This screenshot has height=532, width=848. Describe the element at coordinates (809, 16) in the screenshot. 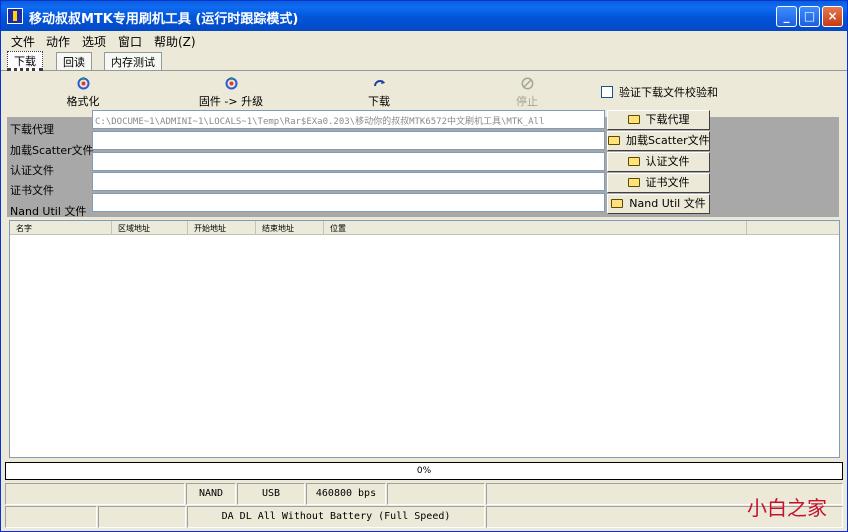

I see `maximize-button: □` at that location.